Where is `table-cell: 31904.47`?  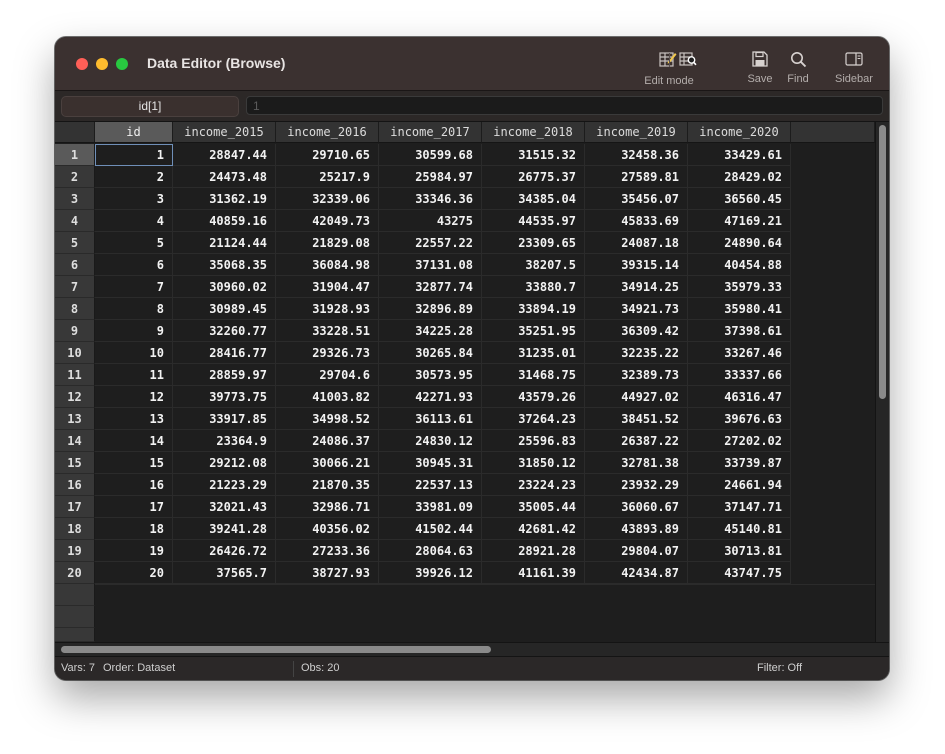
table-cell: 31904.47 is located at coordinates (327, 287).